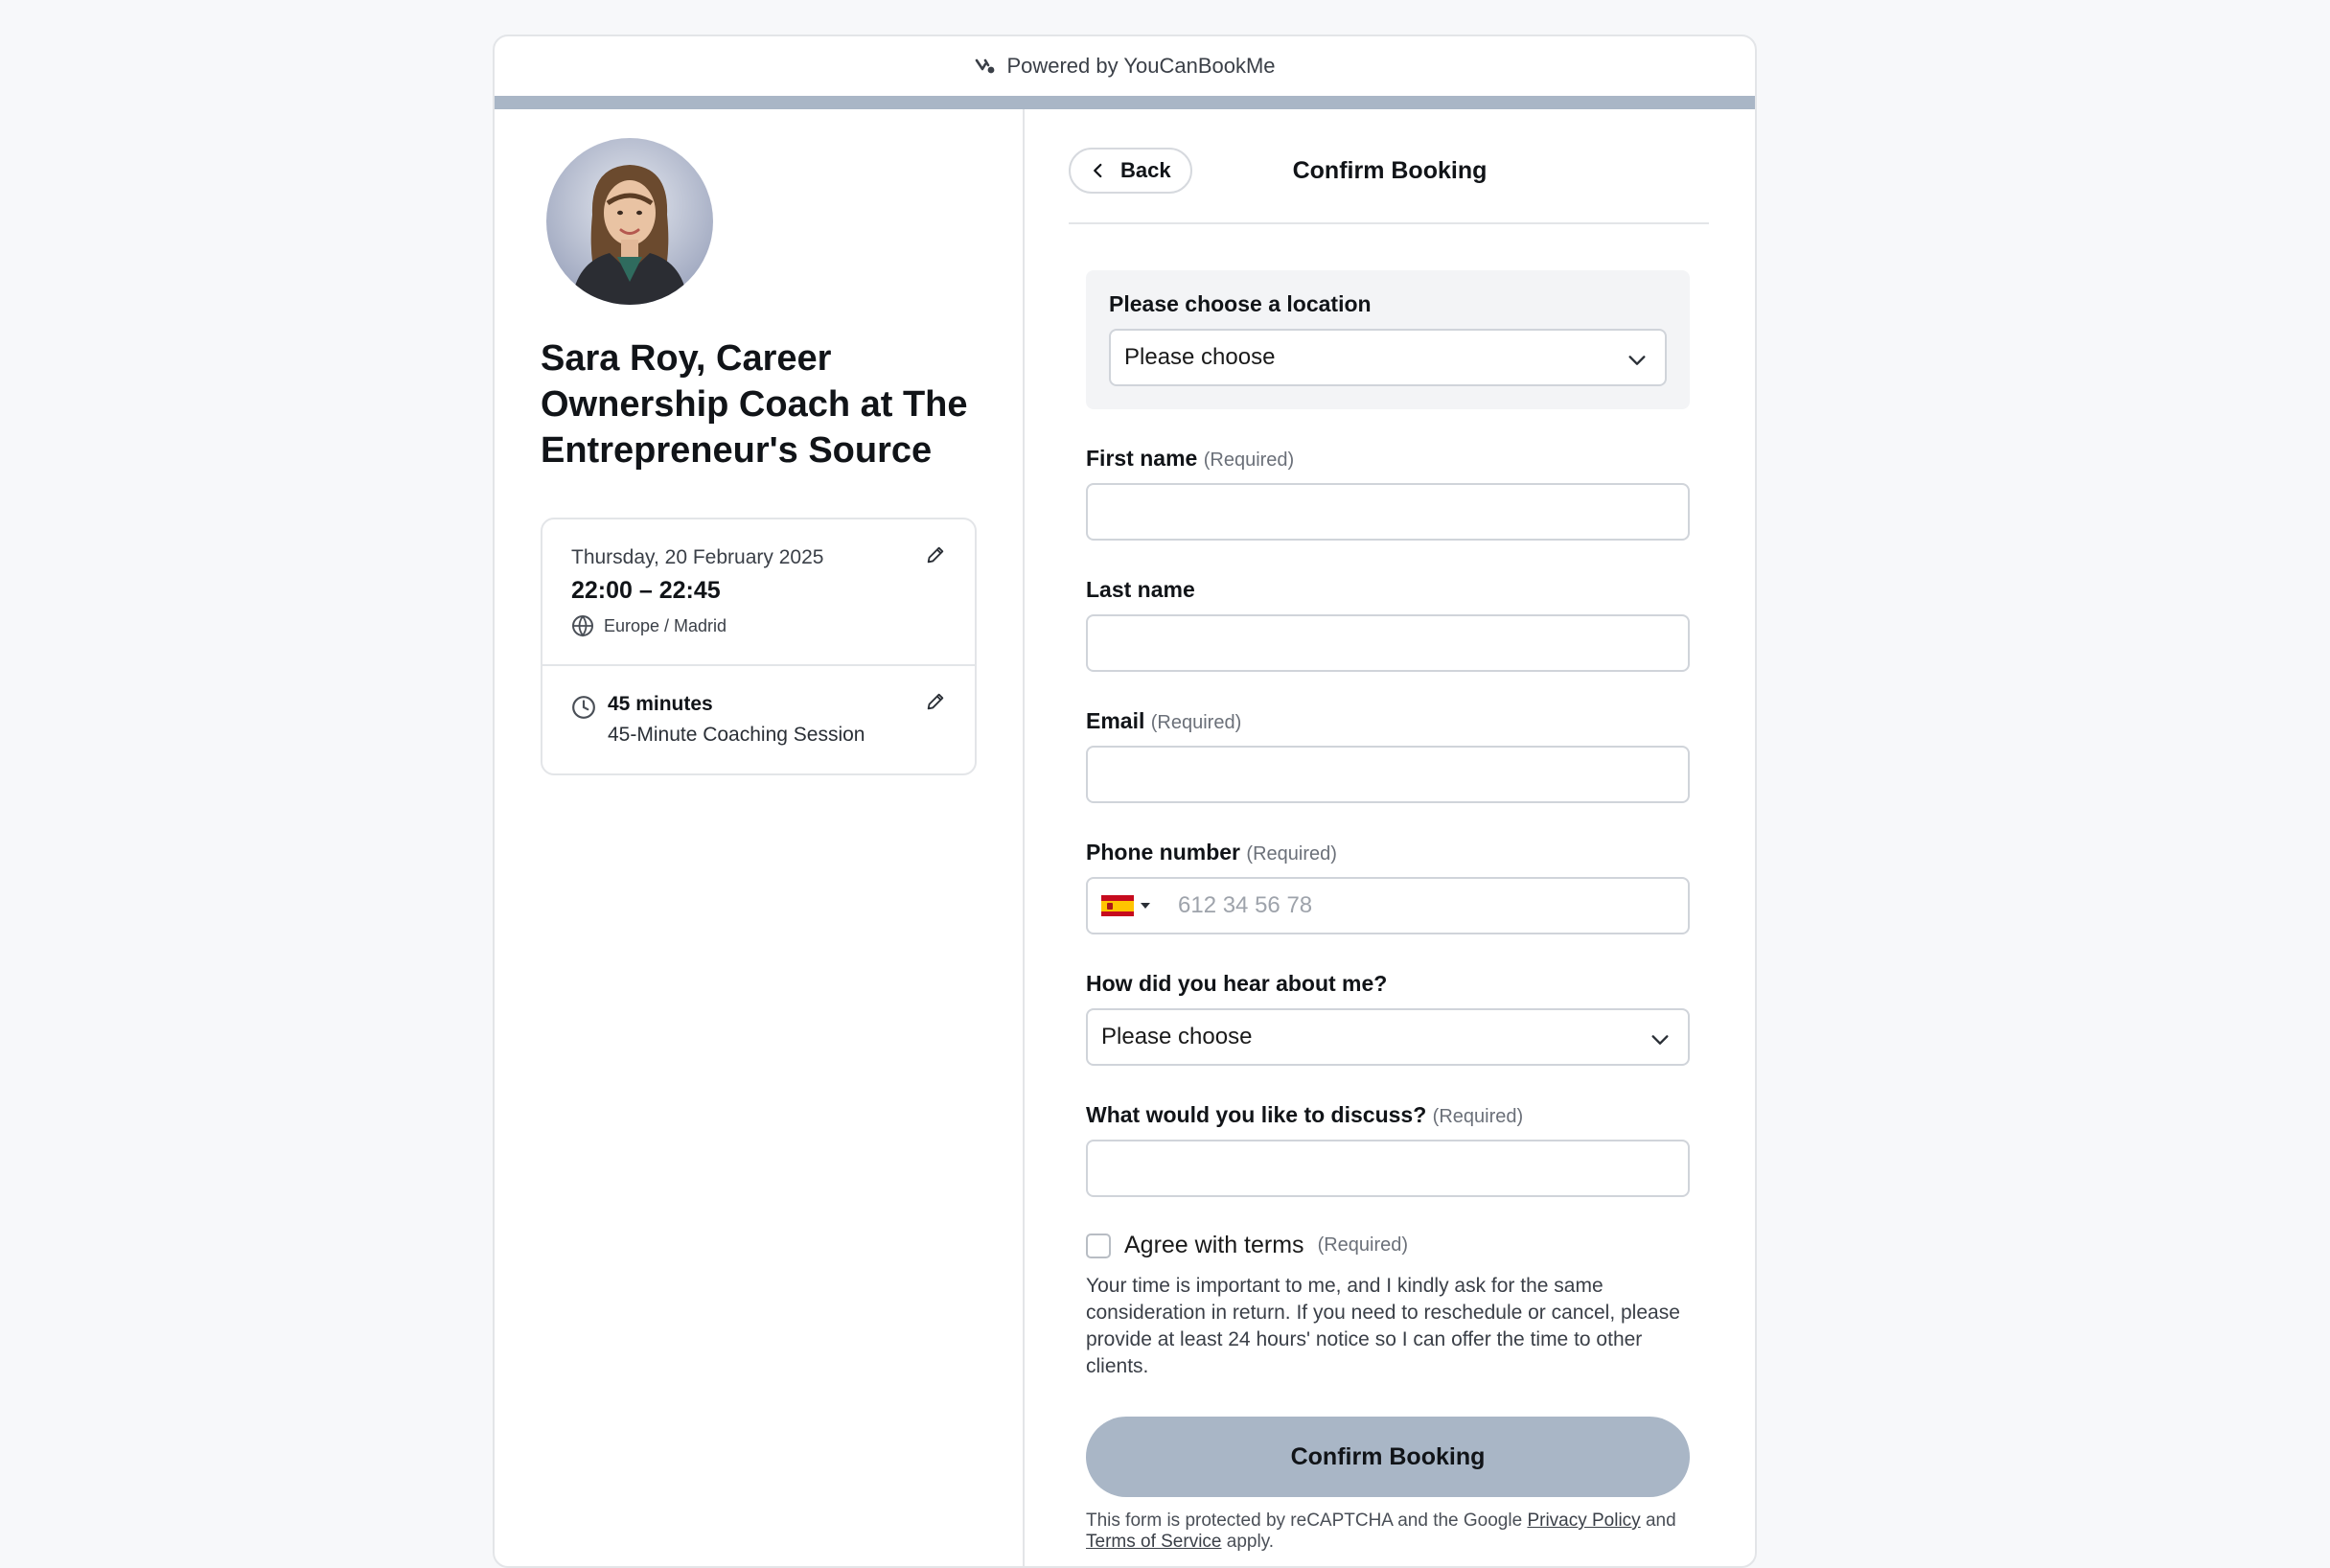  I want to click on edit-date-icon, so click(935, 554).